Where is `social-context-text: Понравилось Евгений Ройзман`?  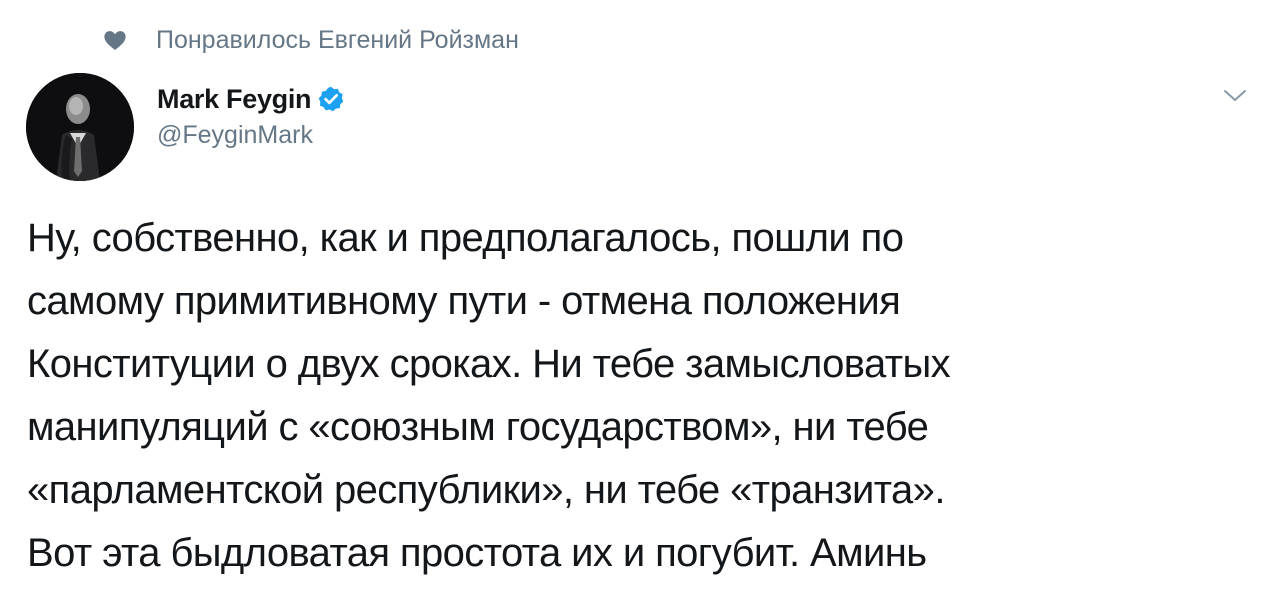
social-context-text: Понравилось Евгений Ройзман is located at coordinates (337, 40).